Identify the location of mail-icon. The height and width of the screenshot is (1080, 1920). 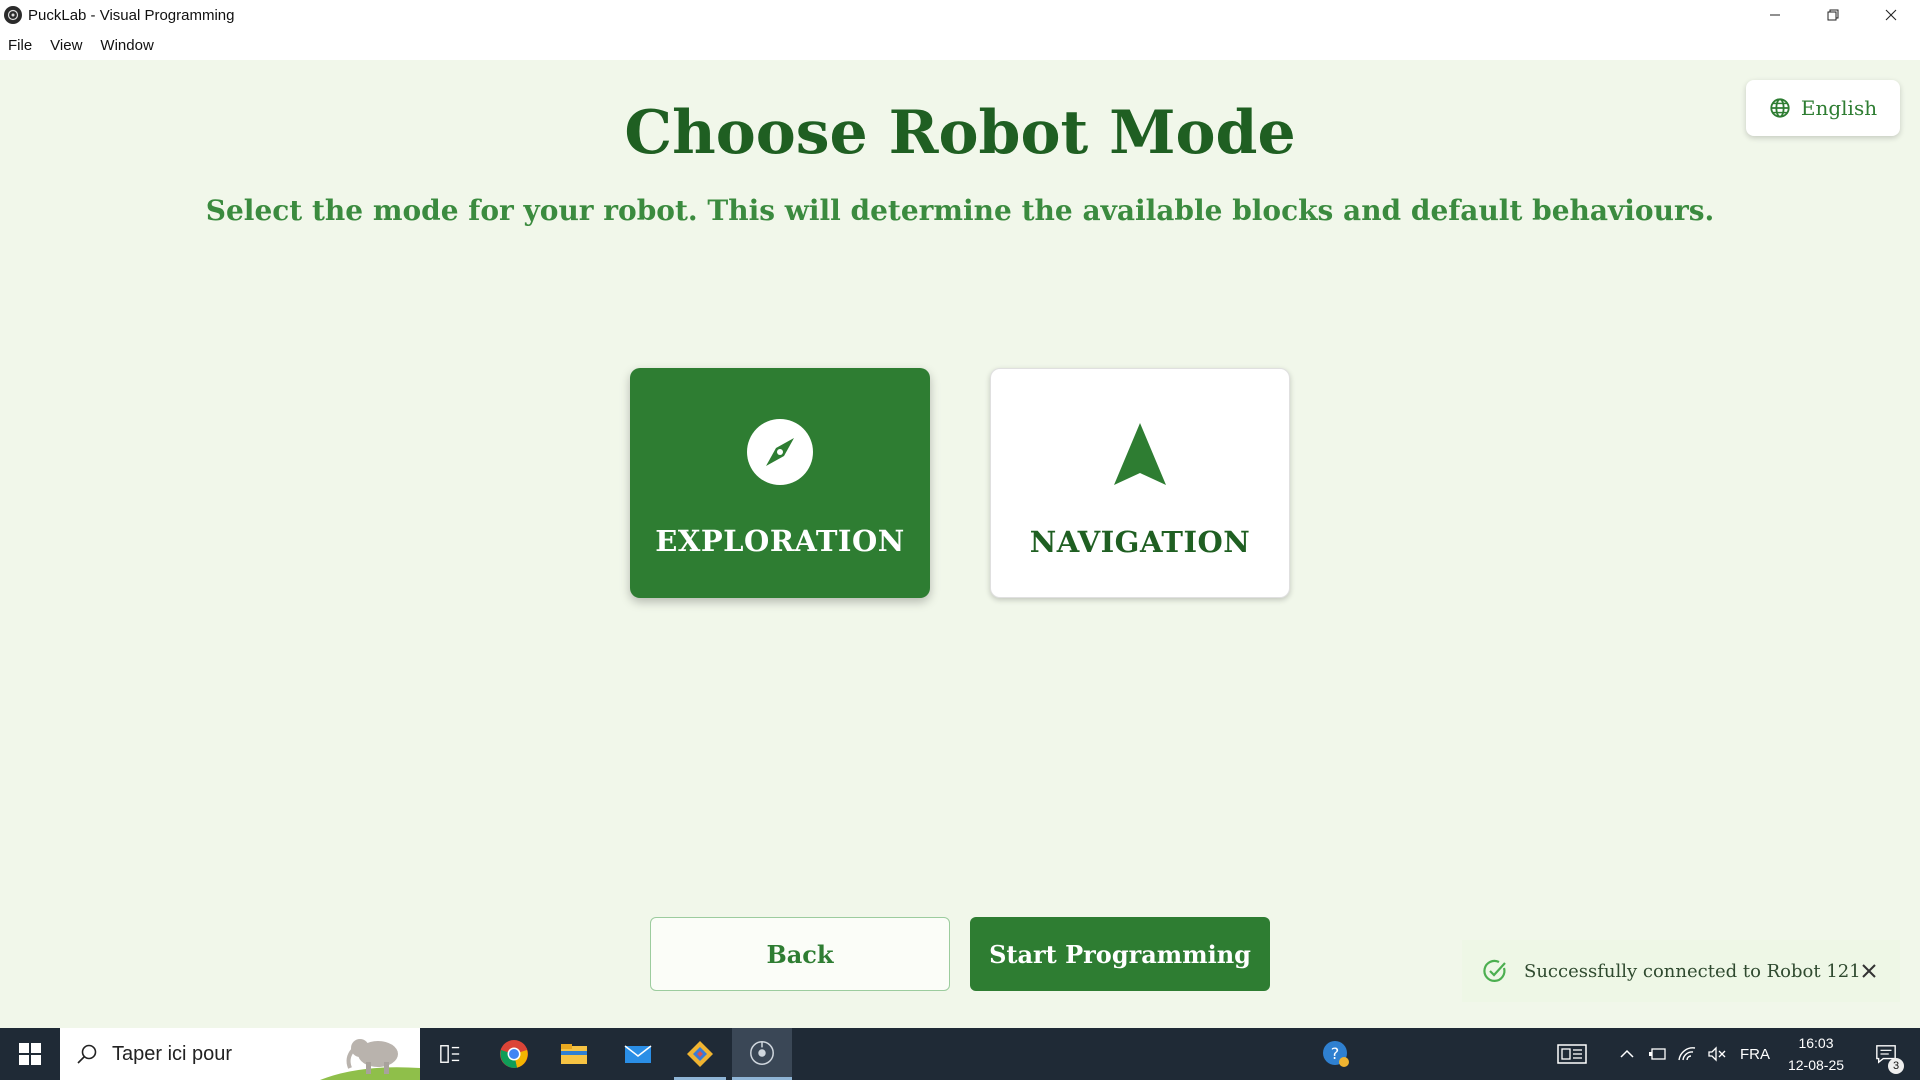
(638, 1054).